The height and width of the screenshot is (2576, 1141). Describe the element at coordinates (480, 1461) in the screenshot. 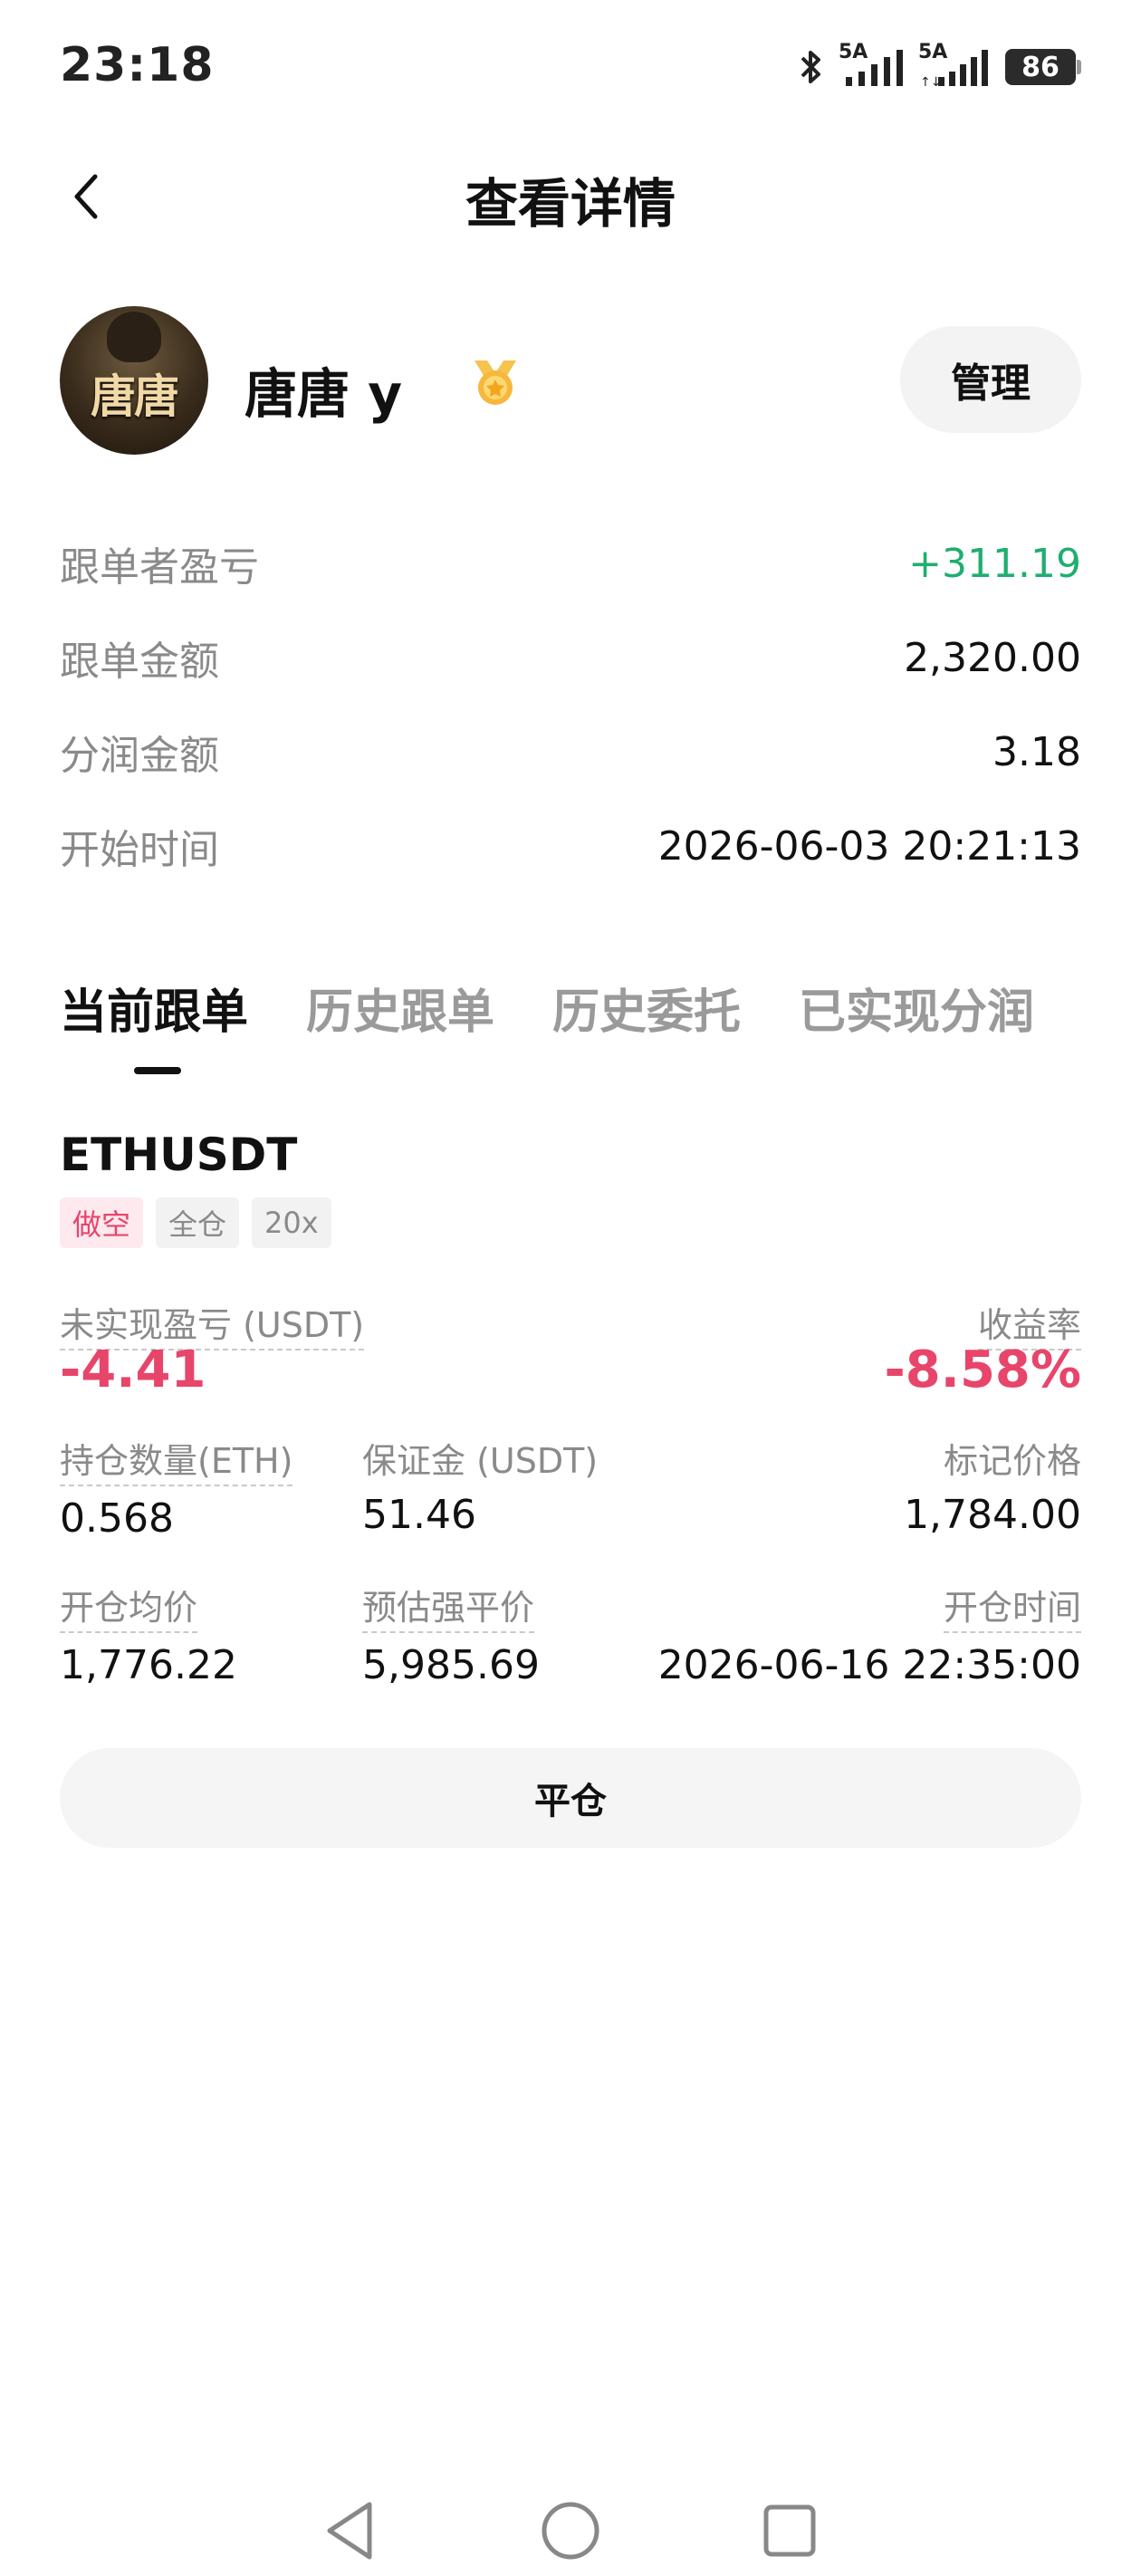

I see `margin-label: 保证金 (USDT)` at that location.